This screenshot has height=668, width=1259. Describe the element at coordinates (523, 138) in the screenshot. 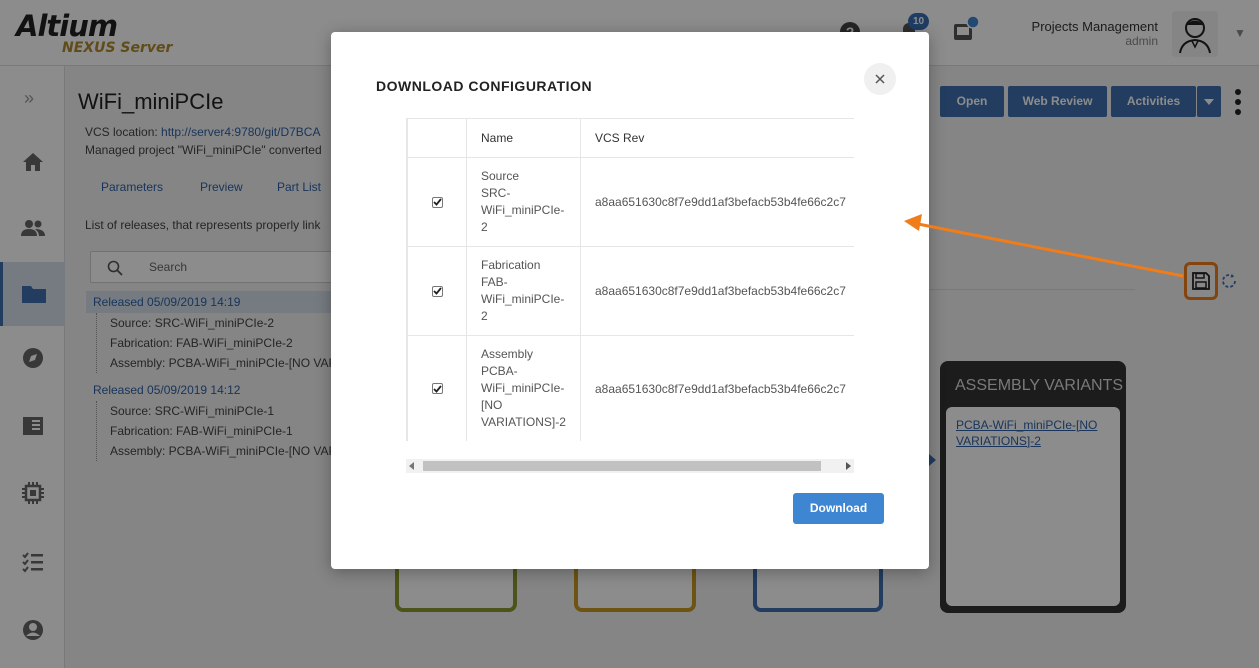

I see `column-name: Name` at that location.